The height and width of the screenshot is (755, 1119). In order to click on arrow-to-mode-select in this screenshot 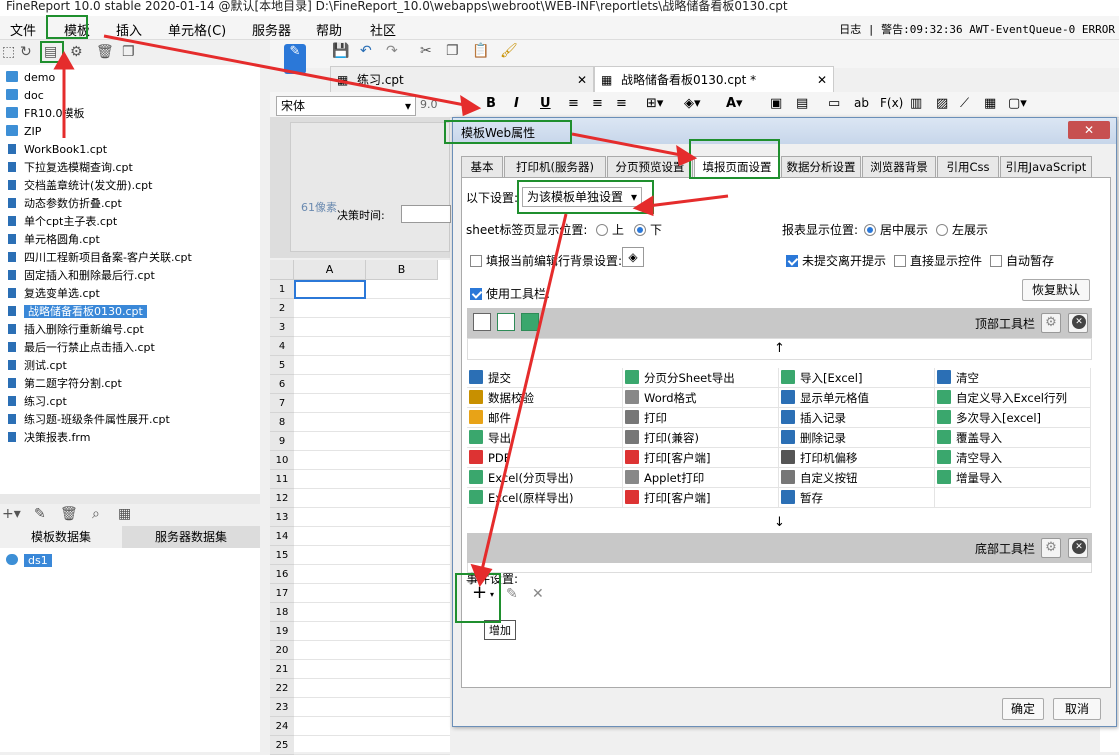, I will do `click(688, 201)`.